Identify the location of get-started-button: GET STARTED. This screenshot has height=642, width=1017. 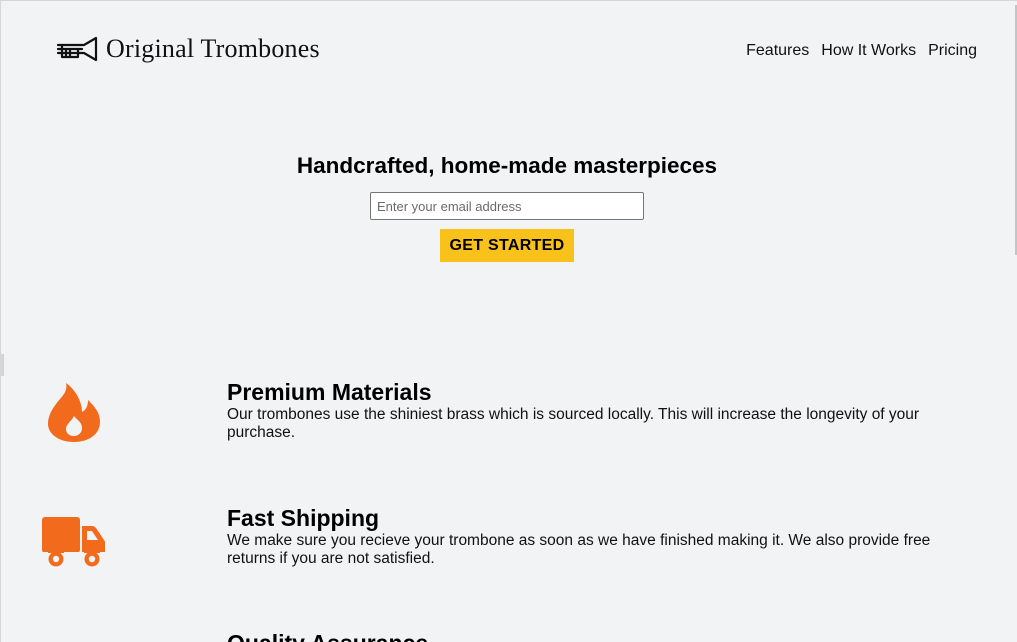
(507, 245).